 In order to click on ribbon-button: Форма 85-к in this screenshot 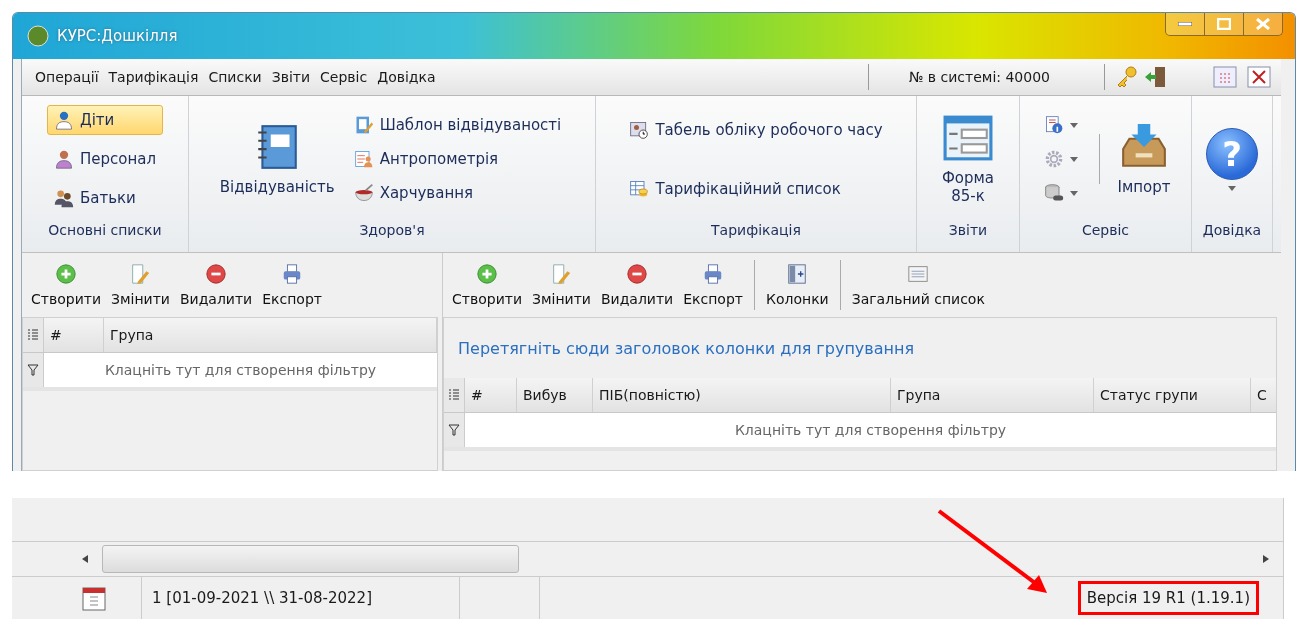, I will do `click(968, 159)`.